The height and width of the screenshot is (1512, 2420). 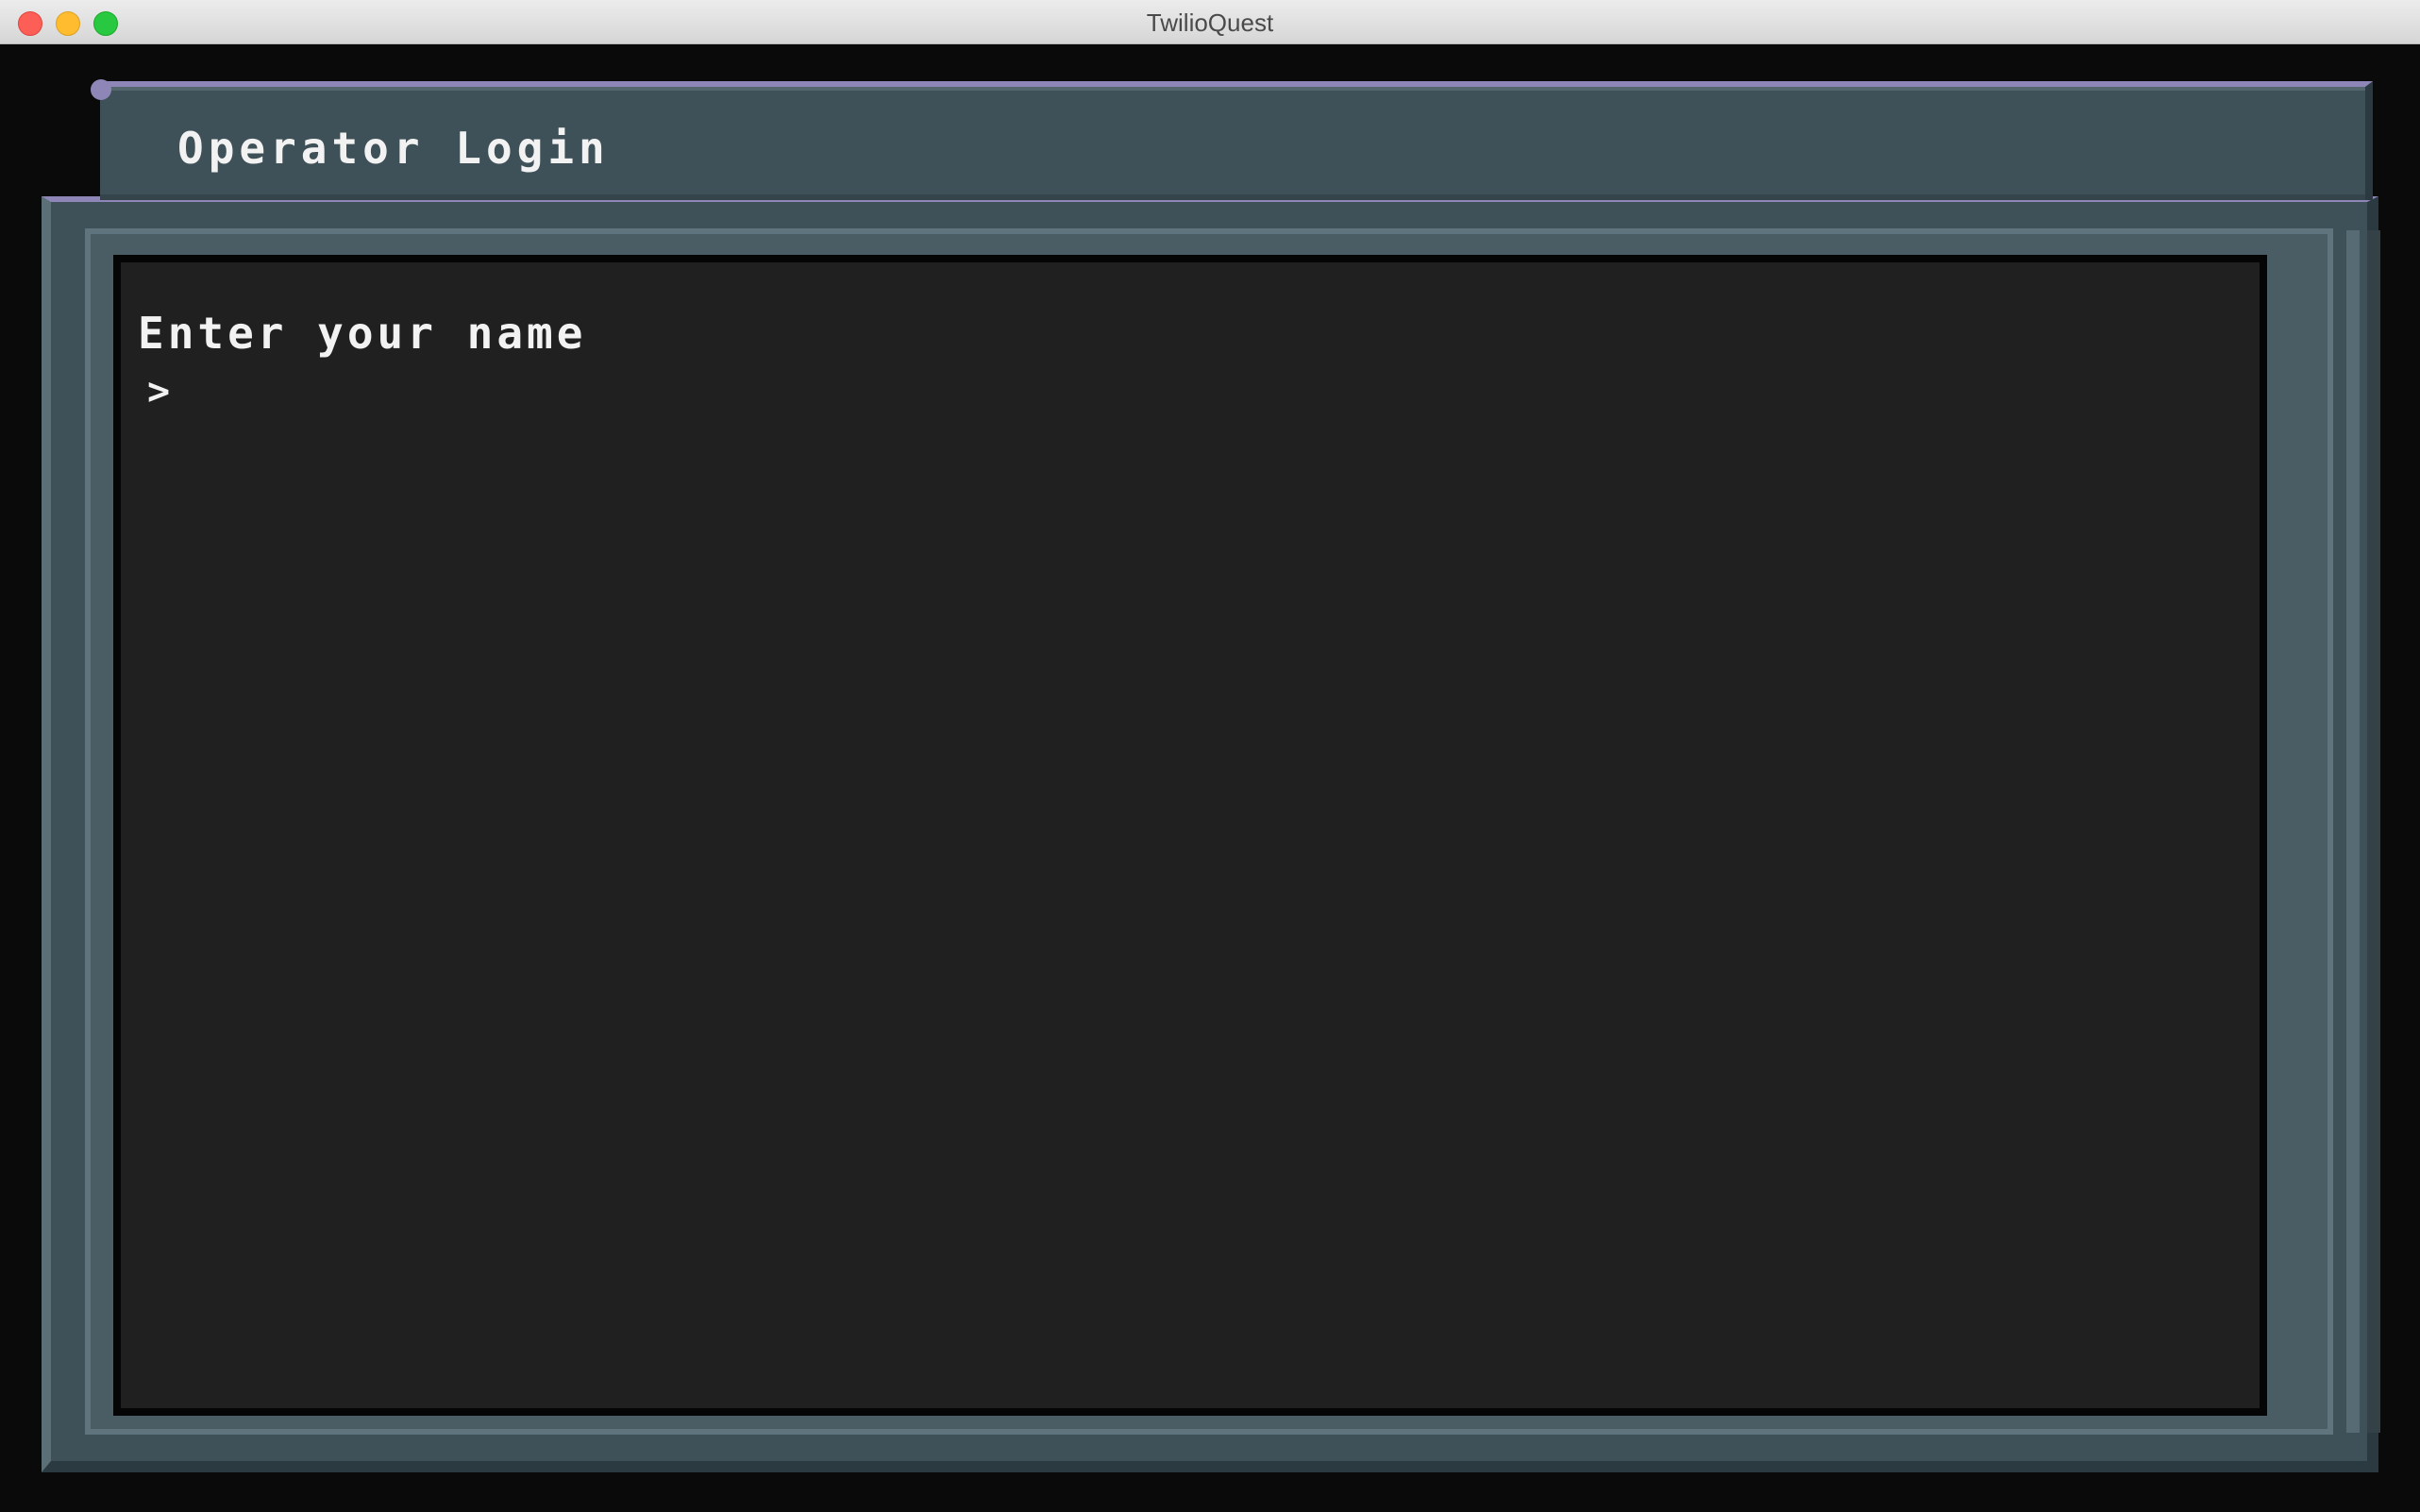 I want to click on window-titlebar: TwilioQuest, so click(x=1210, y=22).